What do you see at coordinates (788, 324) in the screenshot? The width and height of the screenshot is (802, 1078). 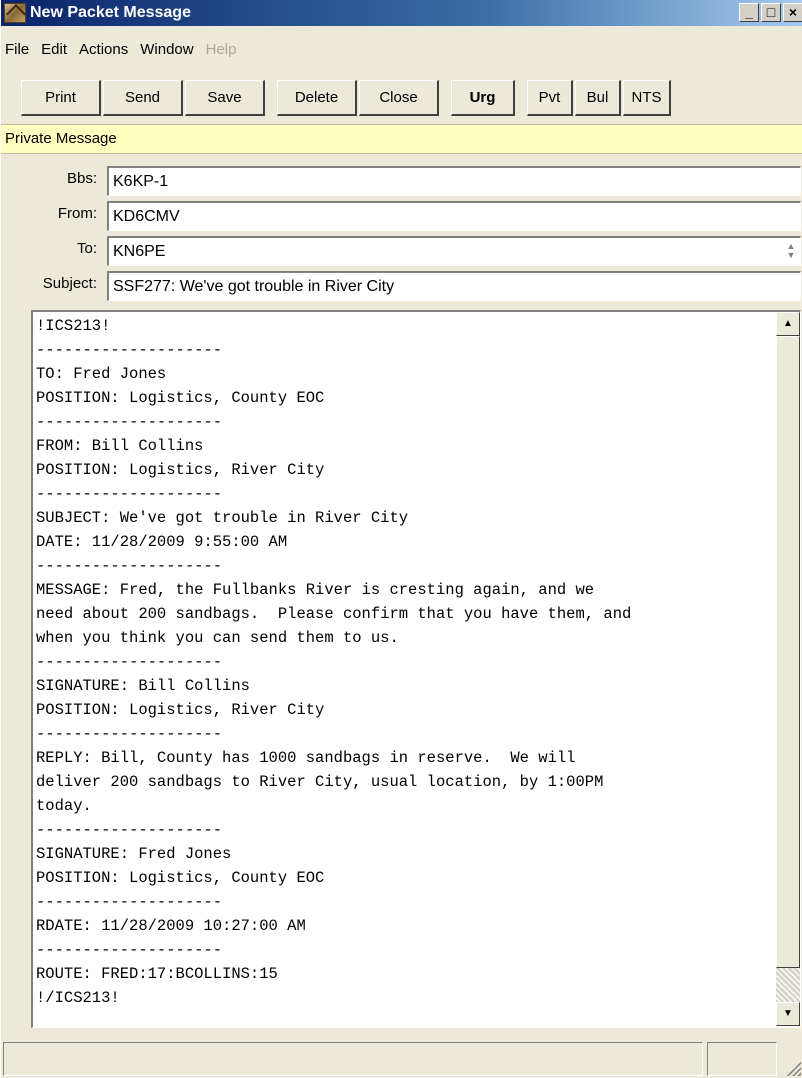 I see `scroll-up-arrow-icon: ▲` at bounding box center [788, 324].